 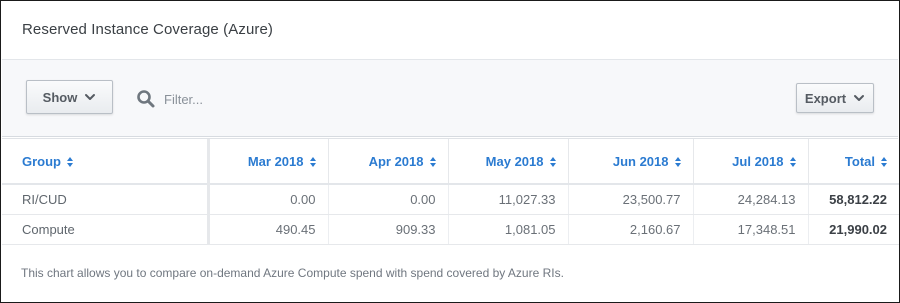 What do you see at coordinates (514, 161) in the screenshot?
I see `column-header-label: May 2018` at bounding box center [514, 161].